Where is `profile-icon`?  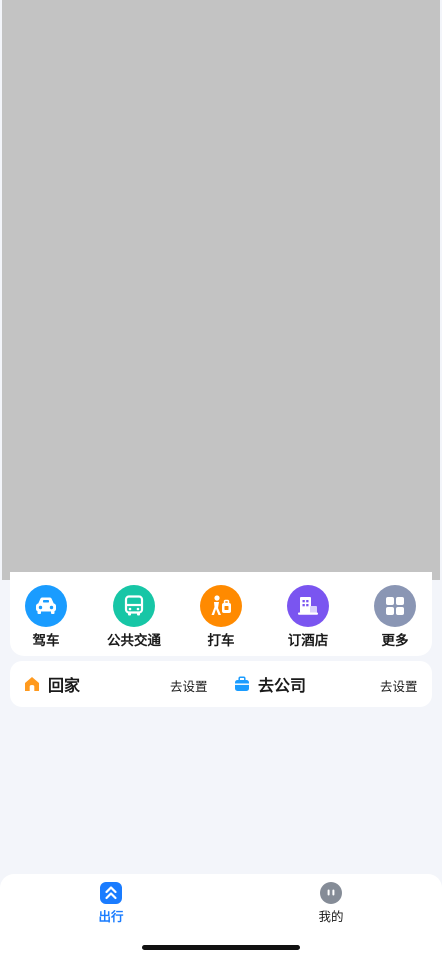
profile-icon is located at coordinates (331, 893).